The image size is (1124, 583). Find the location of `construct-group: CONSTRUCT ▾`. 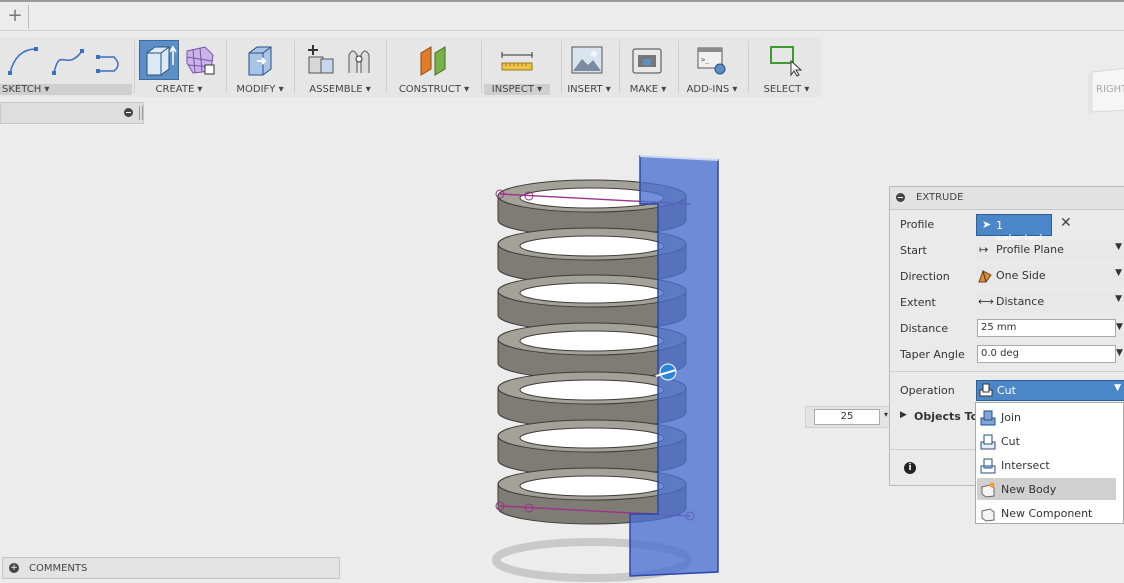

construct-group: CONSTRUCT ▾ is located at coordinates (434, 67).